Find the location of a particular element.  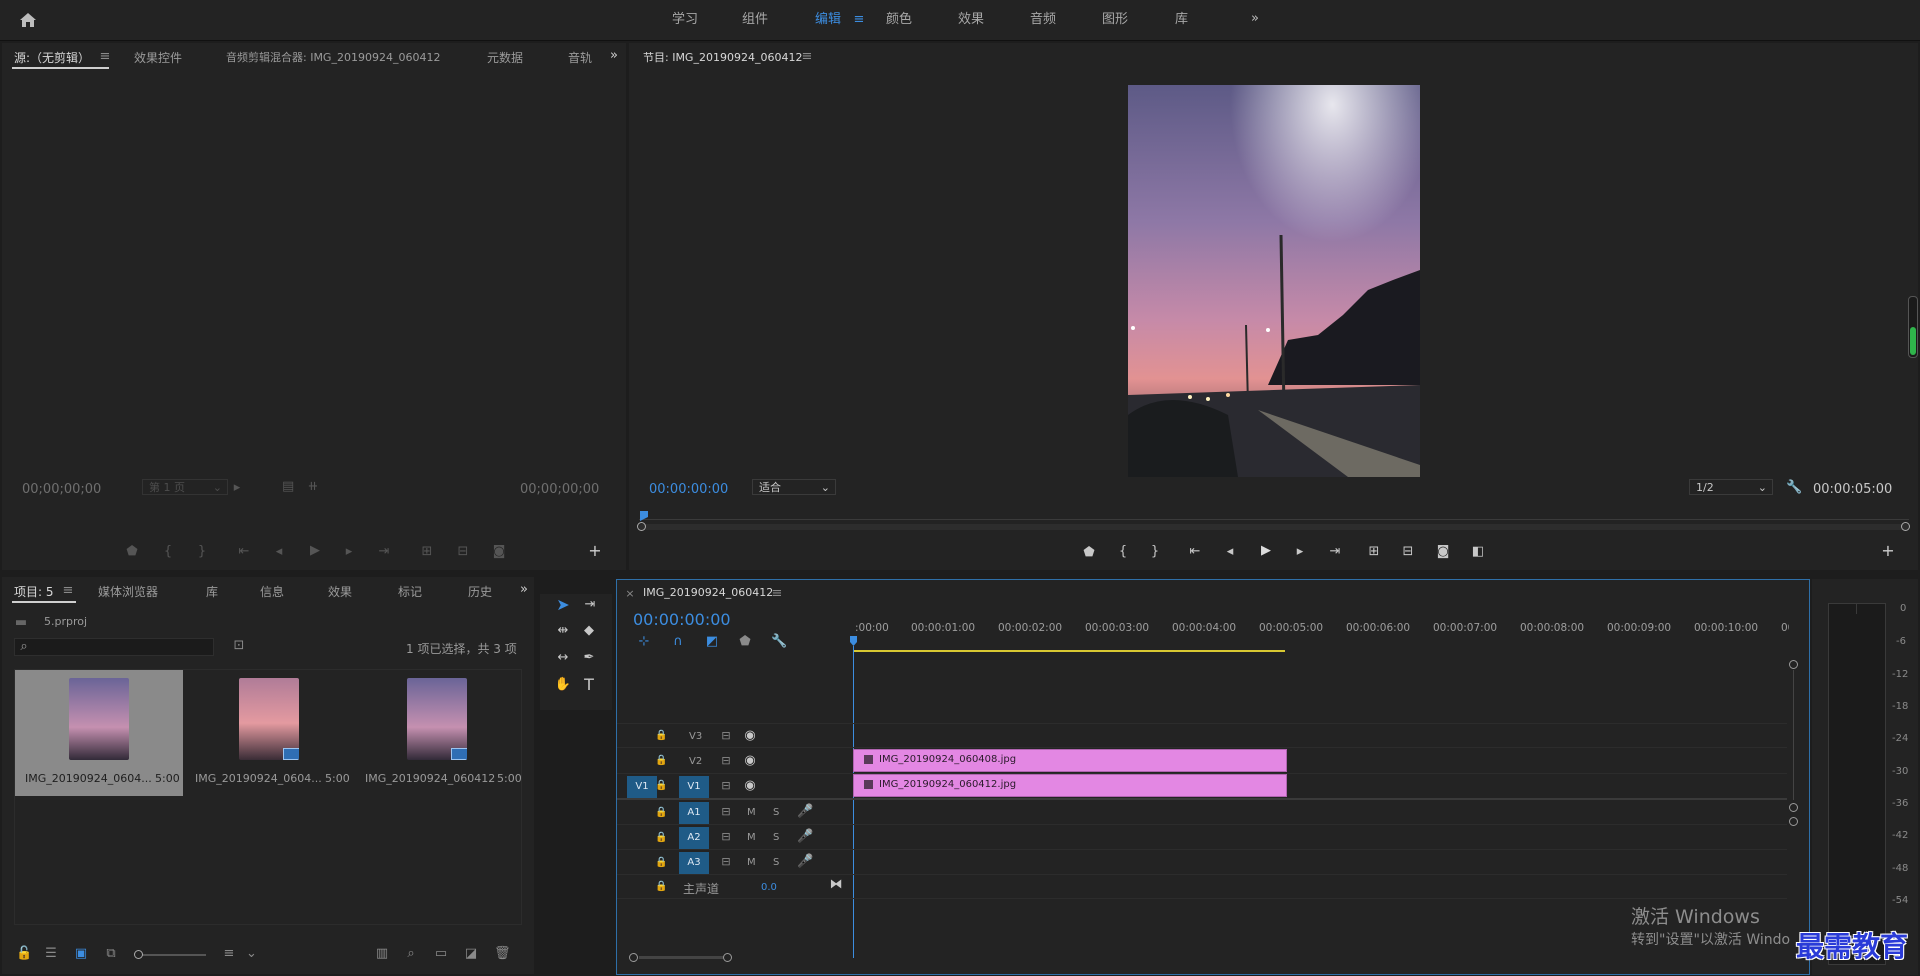

insert-icon: ⊞ is located at coordinates (427, 552).